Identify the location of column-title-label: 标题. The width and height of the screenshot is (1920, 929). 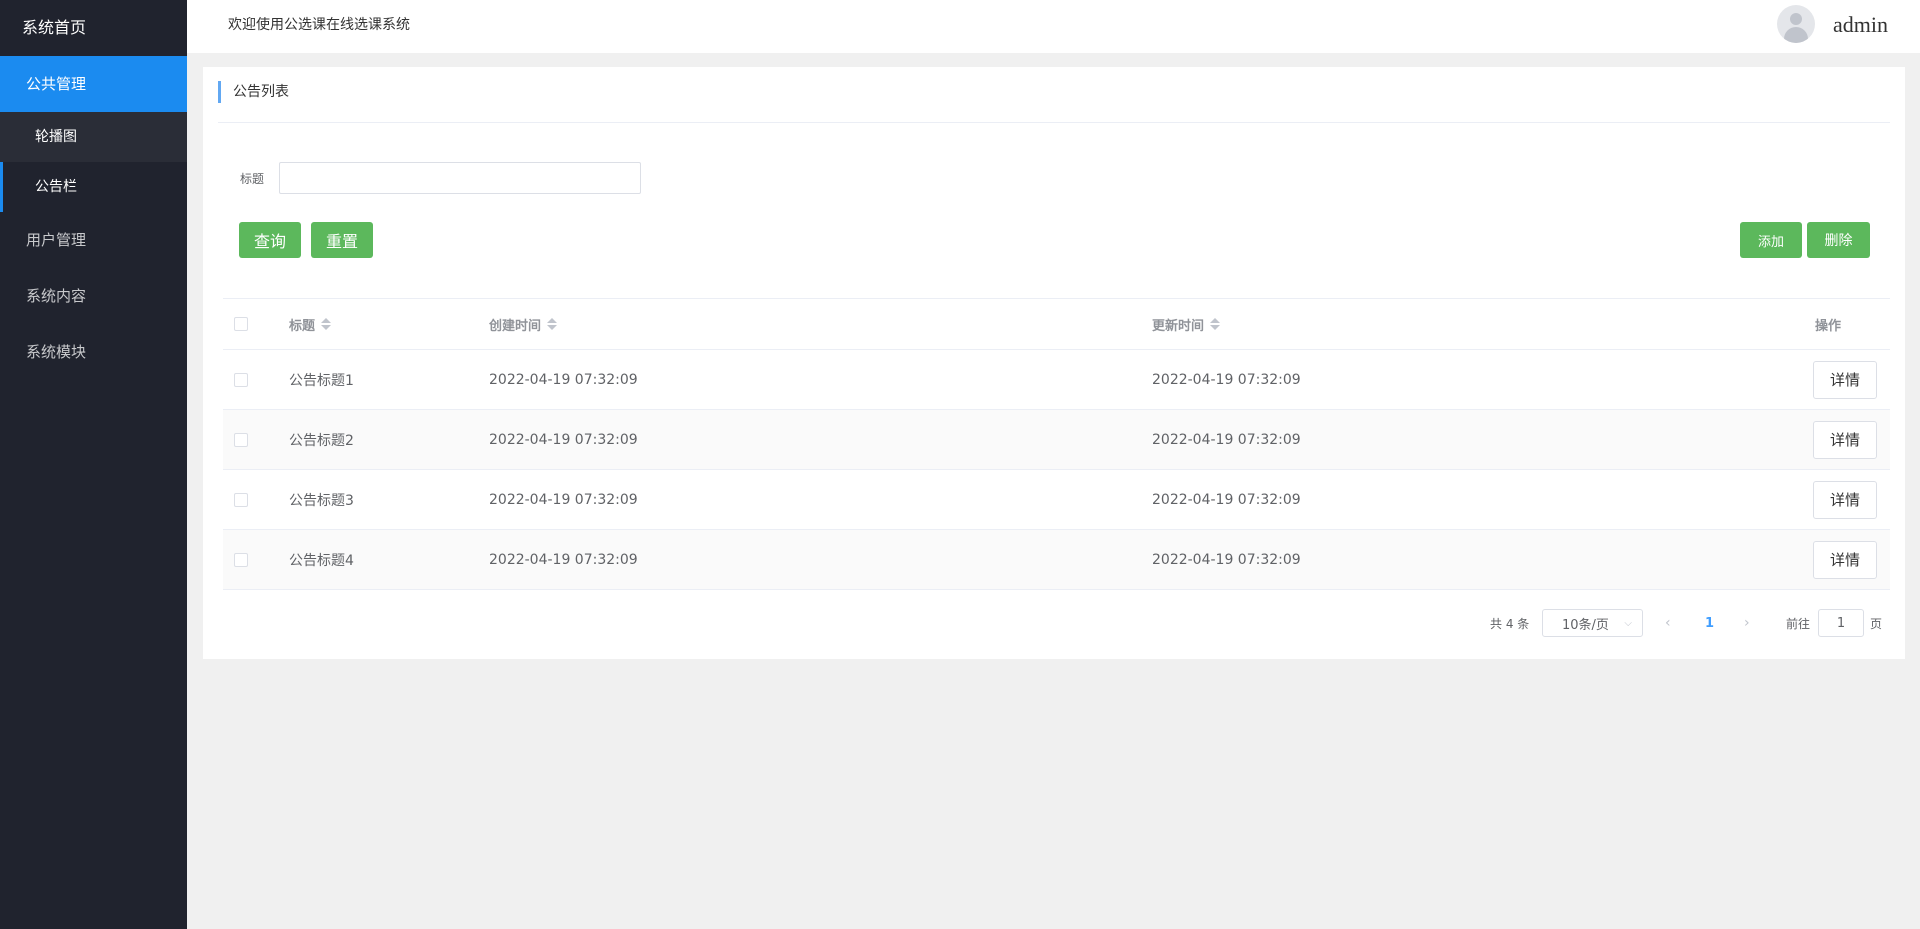
(302, 326).